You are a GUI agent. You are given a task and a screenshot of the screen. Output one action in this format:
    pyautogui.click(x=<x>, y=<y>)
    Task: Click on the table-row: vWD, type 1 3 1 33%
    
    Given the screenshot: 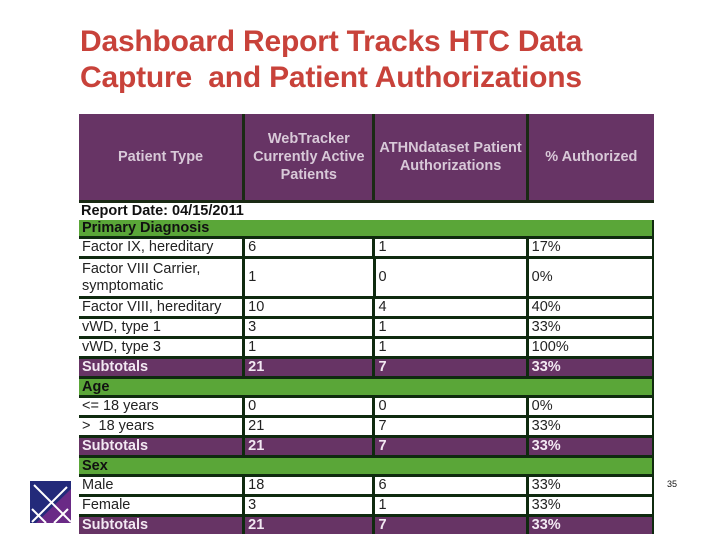 What is the action you would take?
    pyautogui.click(x=366, y=326)
    